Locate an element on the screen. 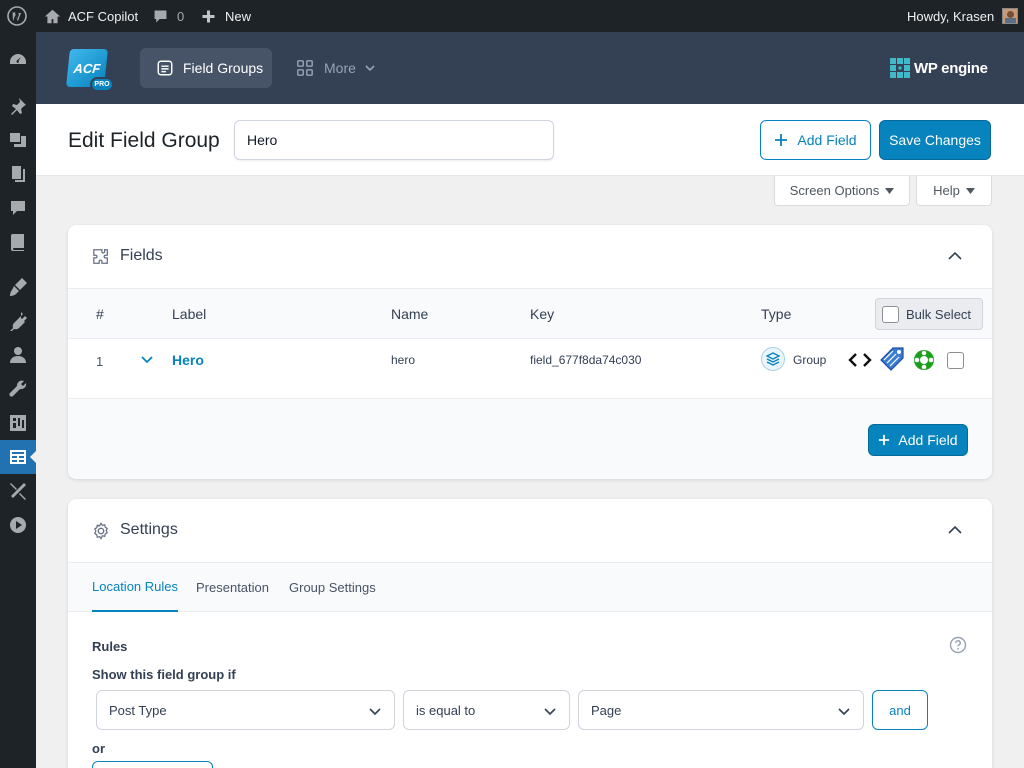 The image size is (1024, 768). bulk-select-button: Bulk Select is located at coordinates (929, 314).